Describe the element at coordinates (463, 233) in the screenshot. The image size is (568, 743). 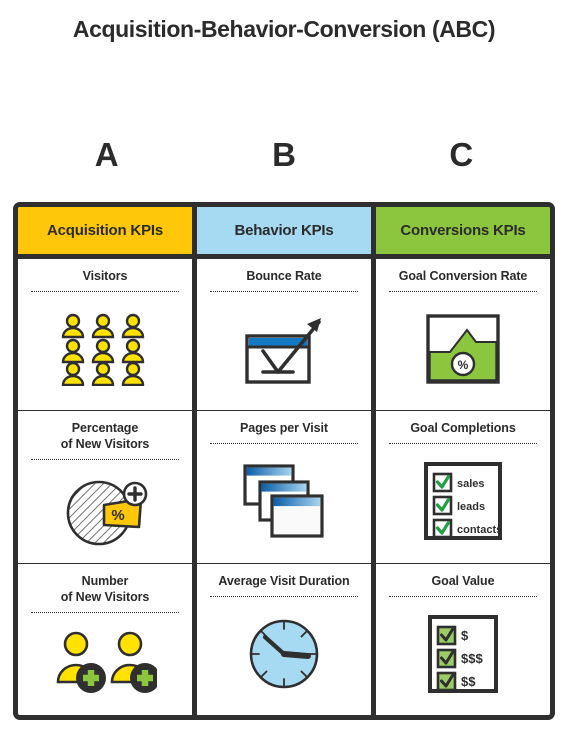
I see `column-header-conversions: Conversions KPIs` at that location.